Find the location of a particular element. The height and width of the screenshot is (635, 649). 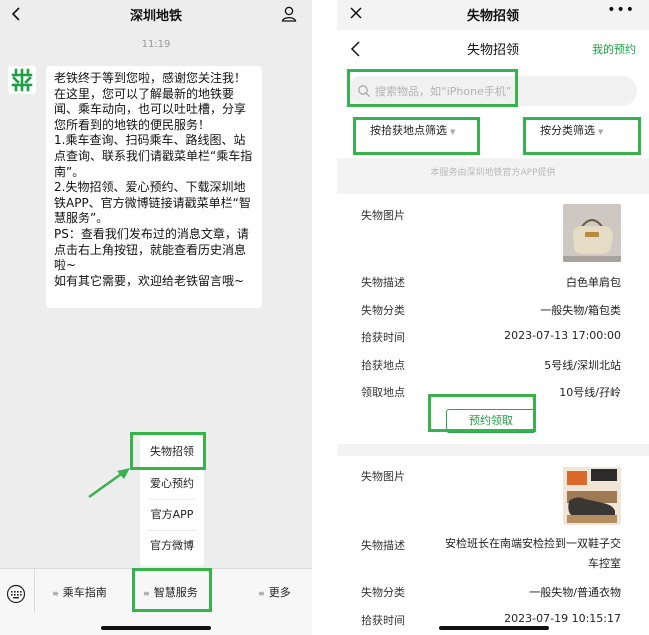

item-photo-bag is located at coordinates (592, 233).